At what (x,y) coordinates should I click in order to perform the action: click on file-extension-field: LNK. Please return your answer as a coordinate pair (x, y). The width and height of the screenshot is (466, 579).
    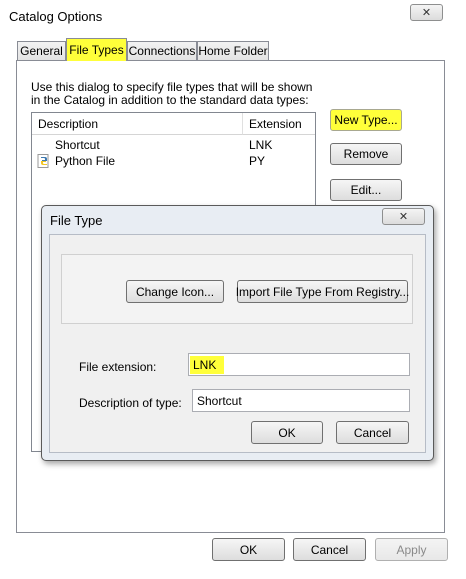
    Looking at the image, I should click on (299, 364).